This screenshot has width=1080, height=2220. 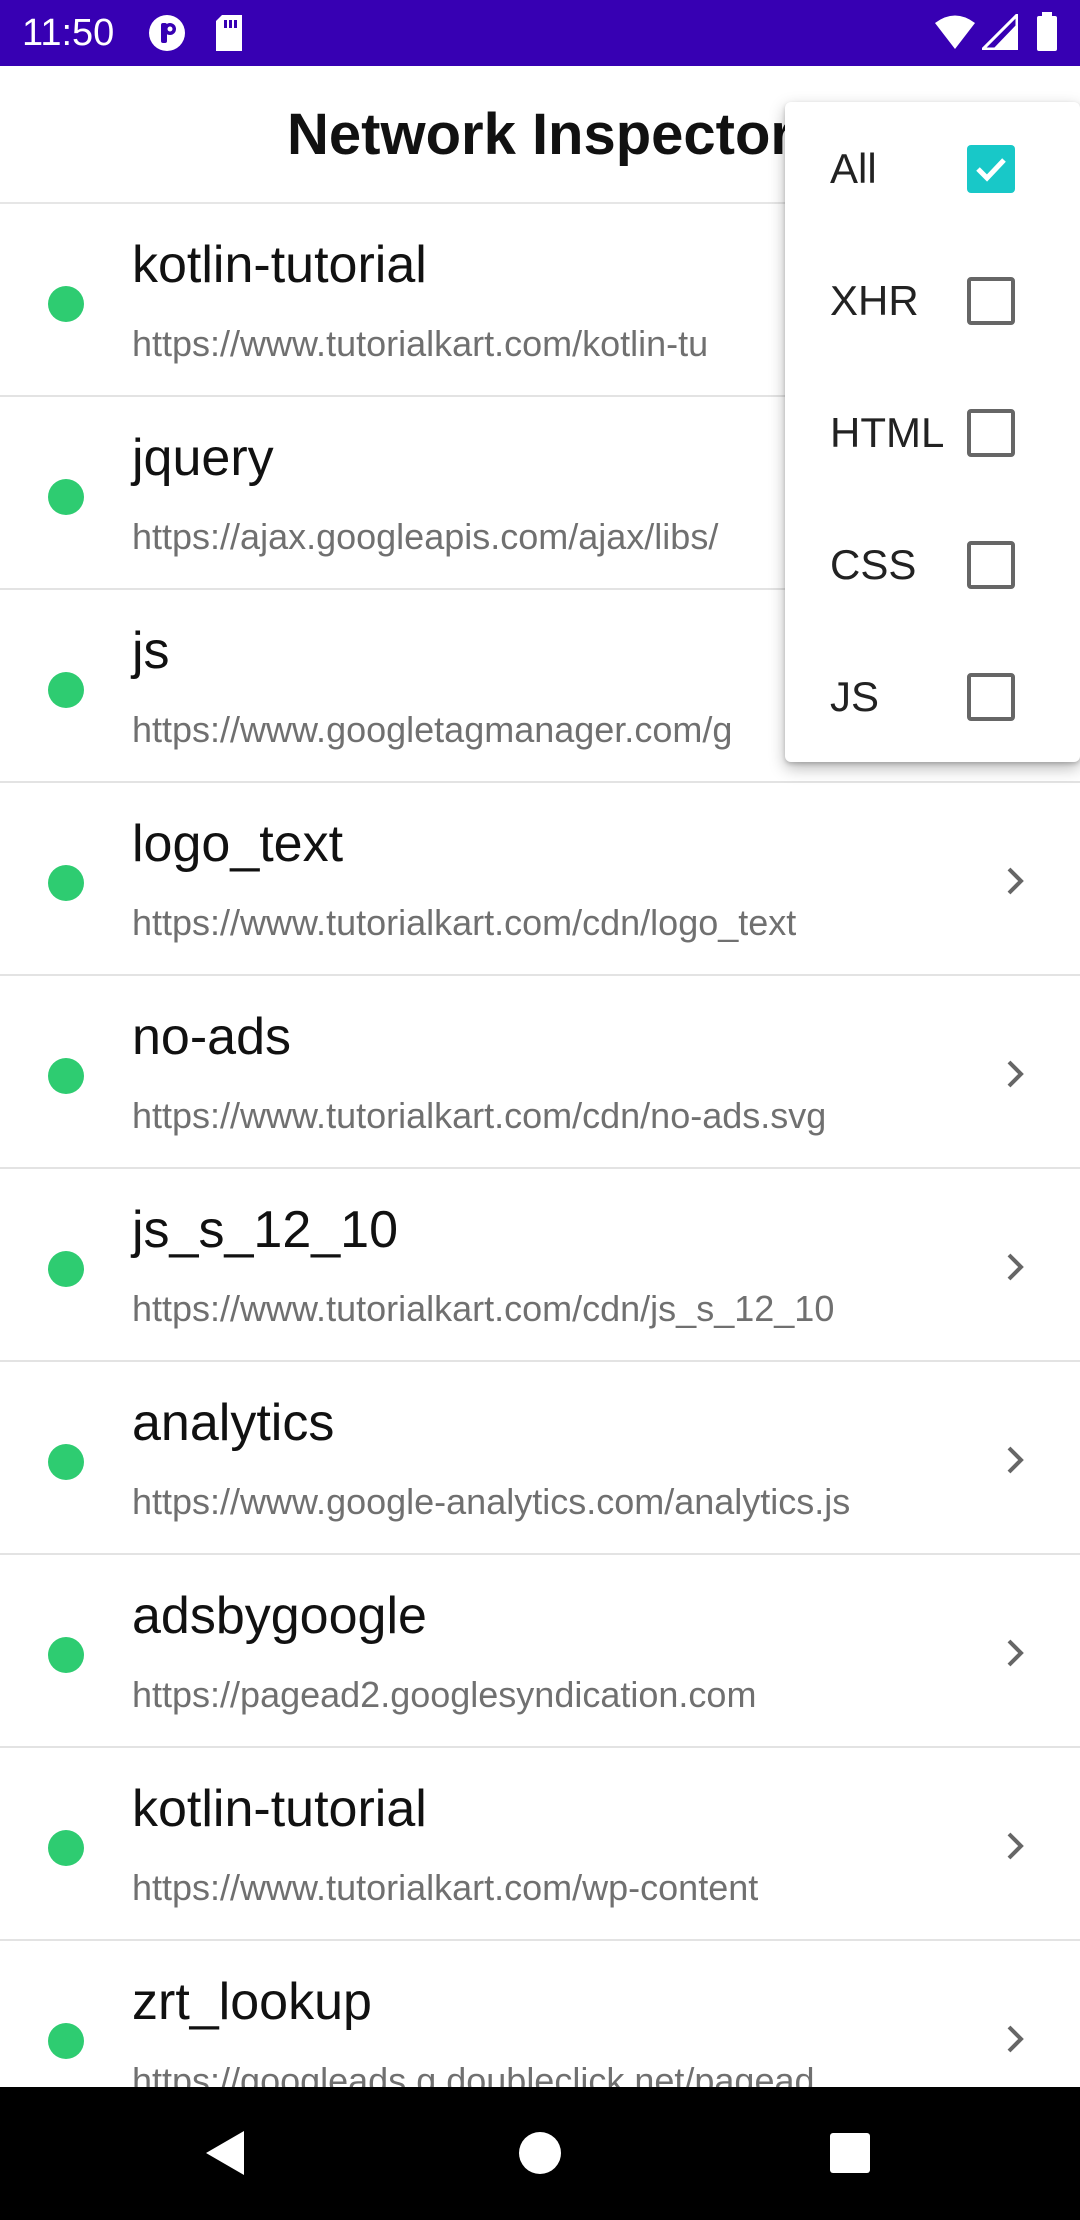 What do you see at coordinates (932, 168) in the screenshot?
I see `filter-option-all: All` at bounding box center [932, 168].